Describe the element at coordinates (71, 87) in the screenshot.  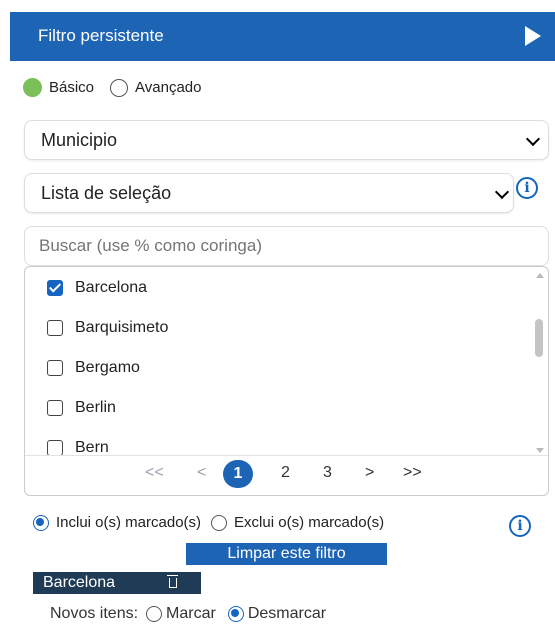
I see `basic-label: Básico` at that location.